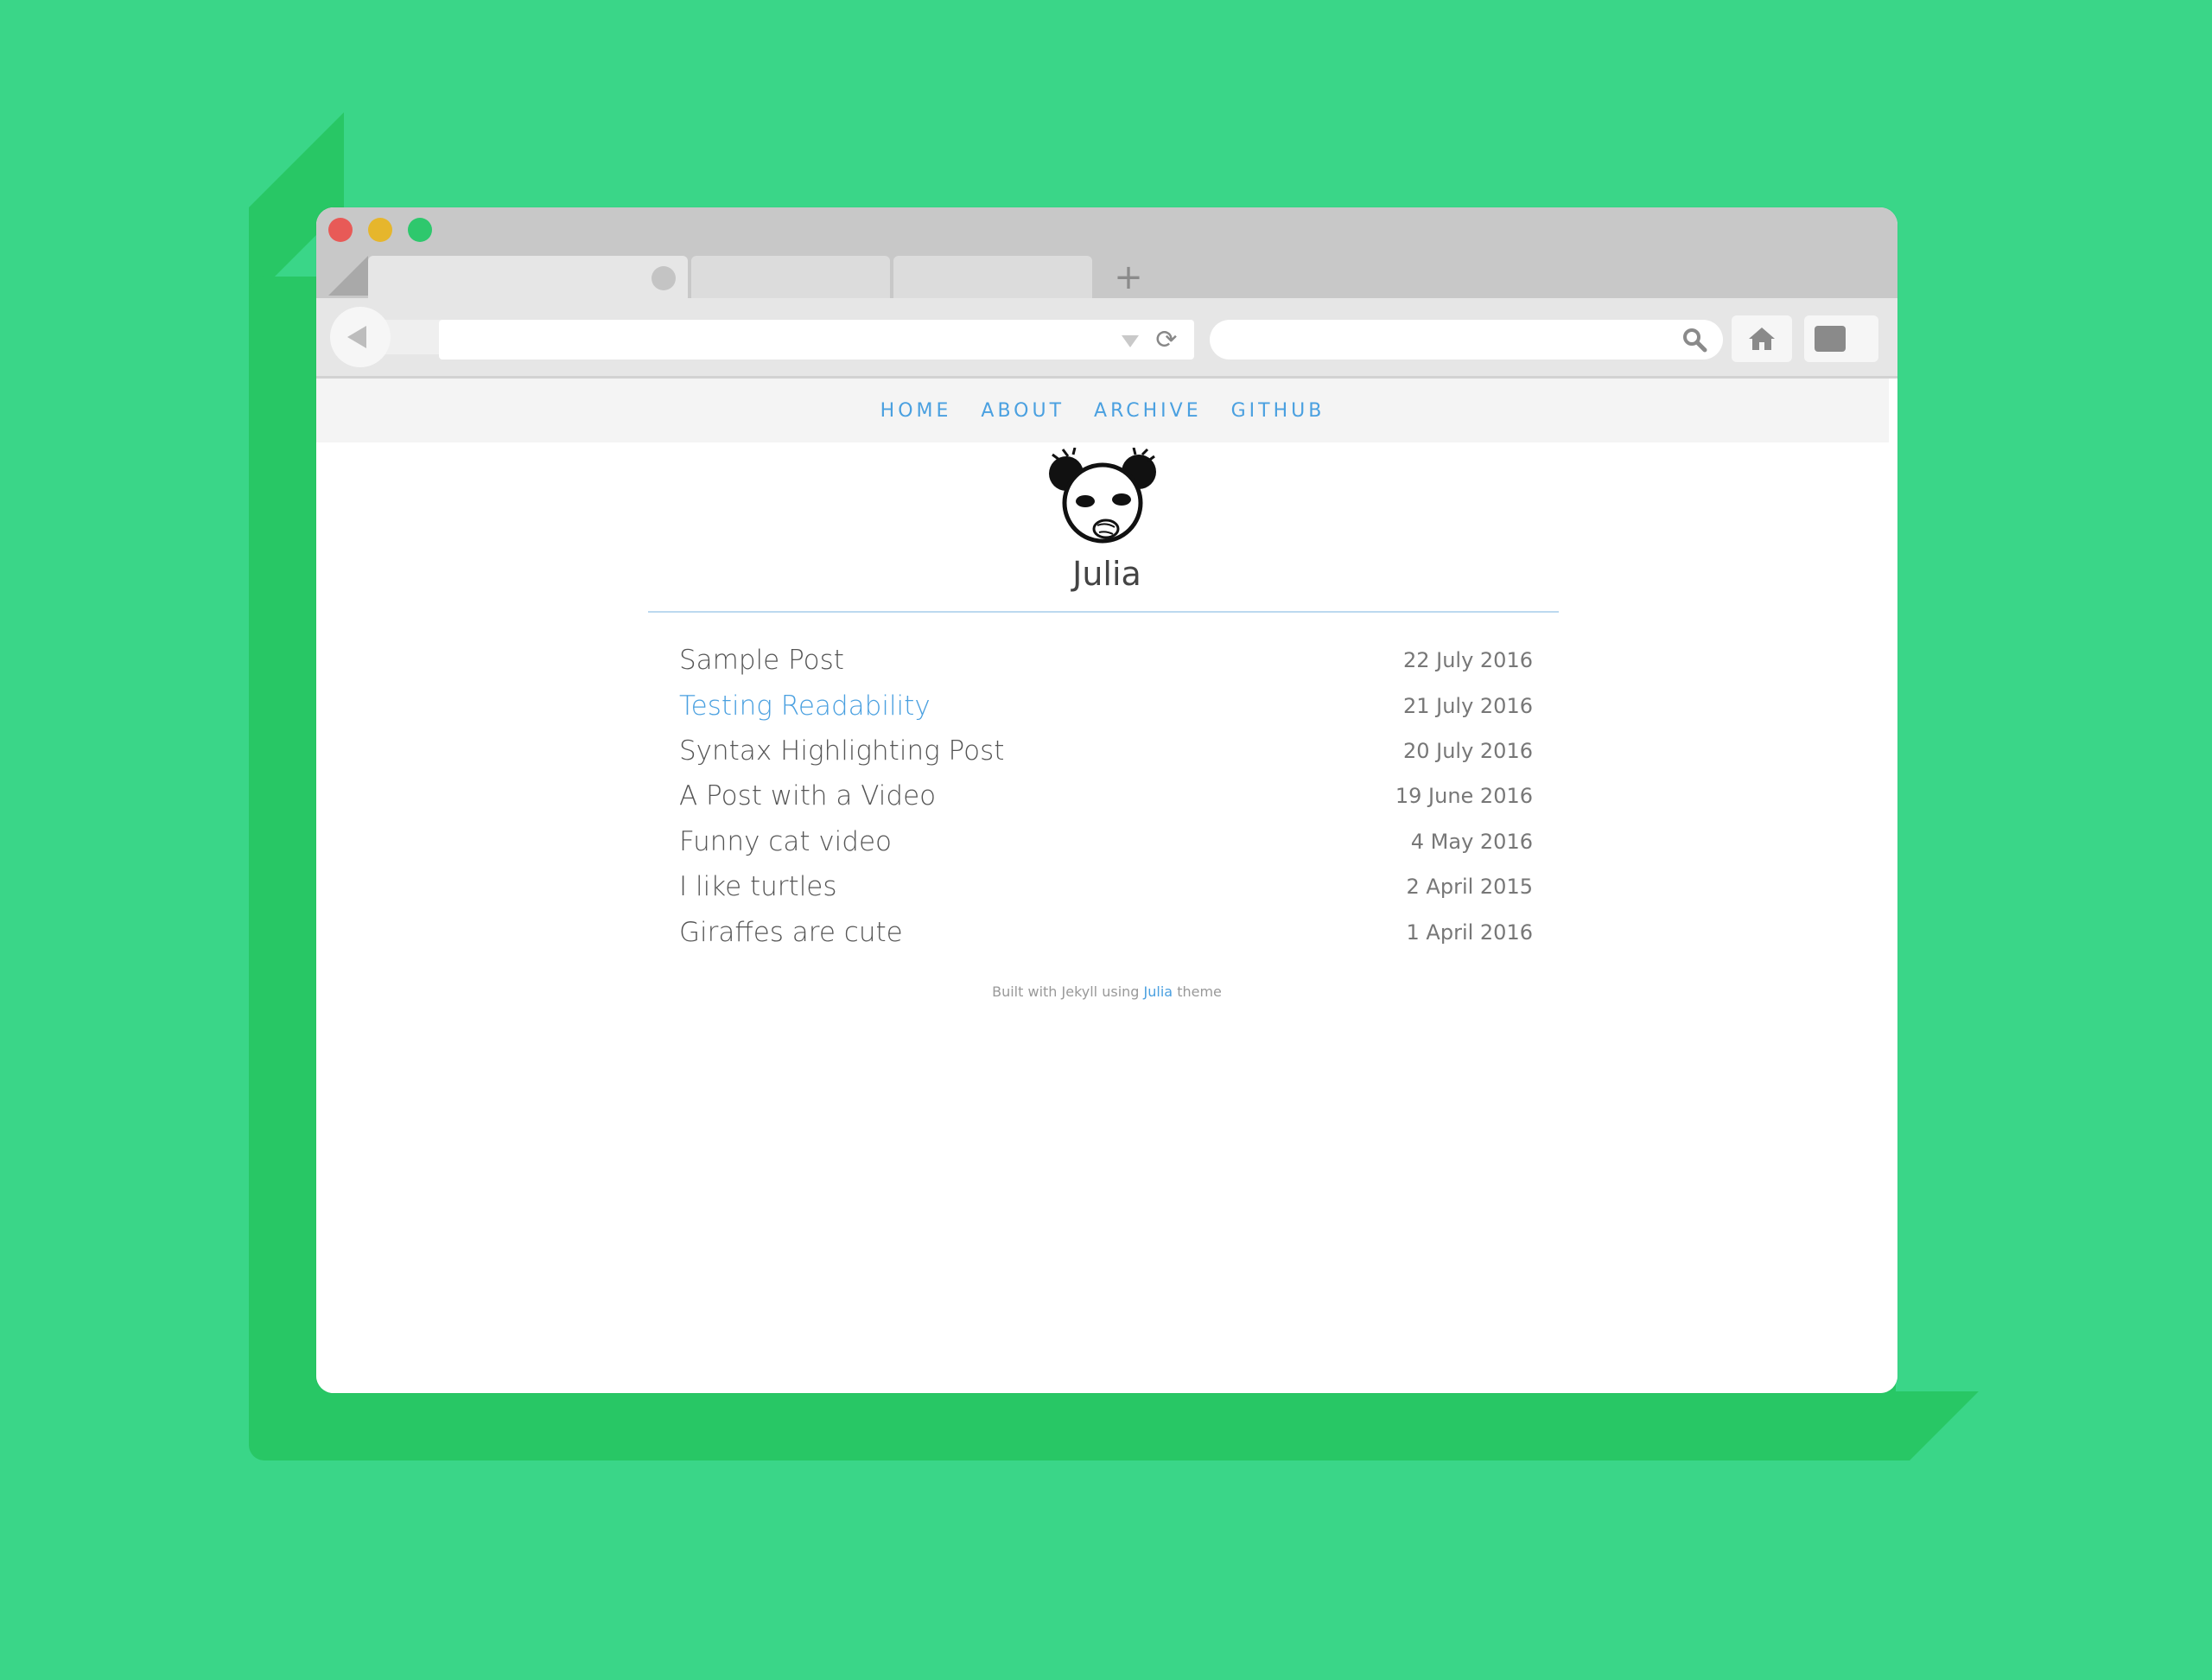  Describe the element at coordinates (1148, 411) in the screenshot. I see `nav-archive: ARCHIVE` at that location.